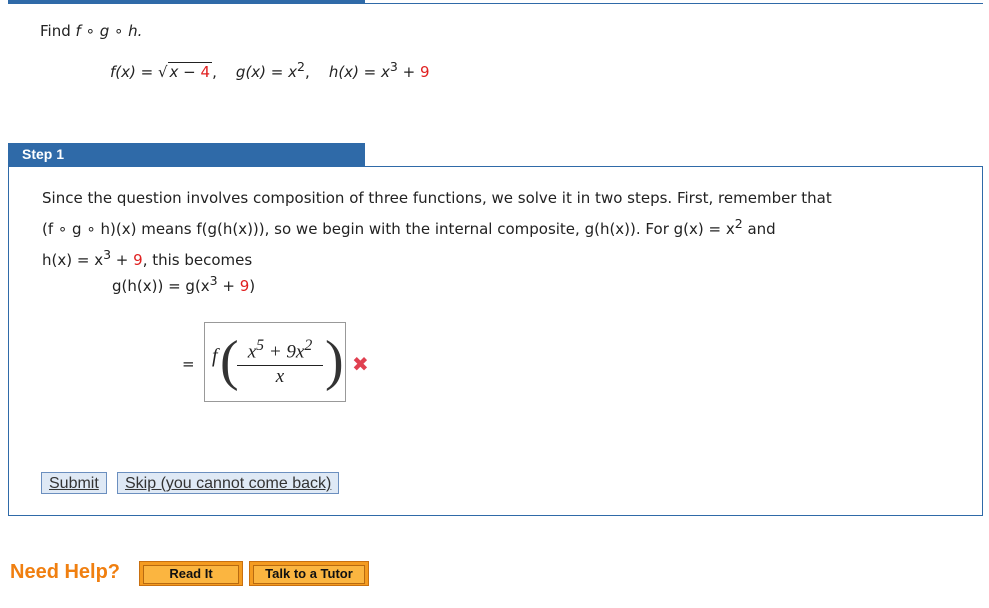 Image resolution: width=989 pixels, height=608 pixels. I want to click on left-paren: (, so click(229, 361).